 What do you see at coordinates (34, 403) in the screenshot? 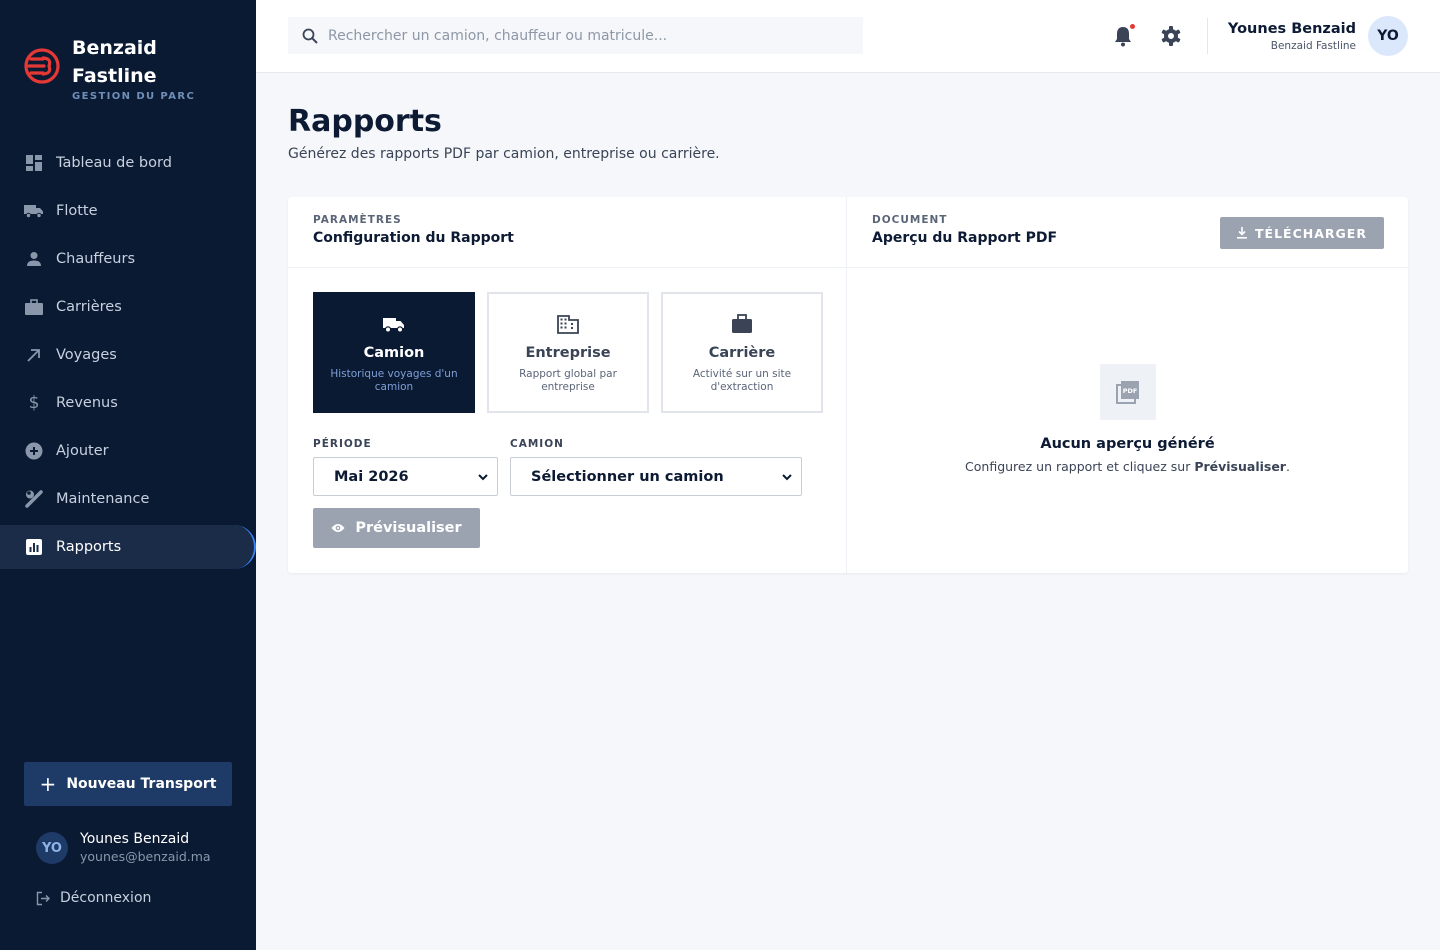
I see `dollar-icon: $` at bounding box center [34, 403].